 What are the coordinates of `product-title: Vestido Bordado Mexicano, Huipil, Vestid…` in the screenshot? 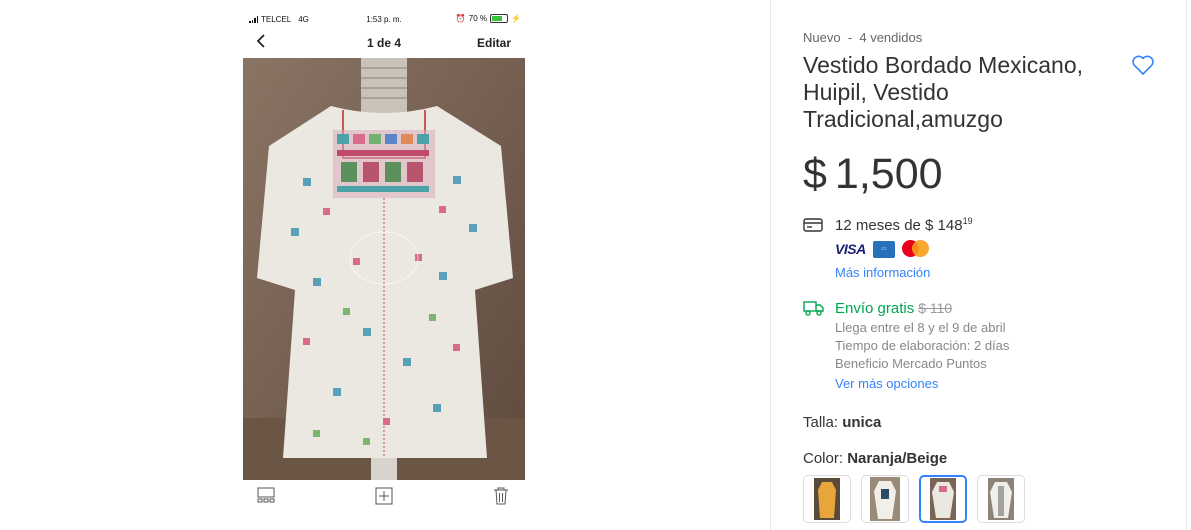 It's located at (943, 92).